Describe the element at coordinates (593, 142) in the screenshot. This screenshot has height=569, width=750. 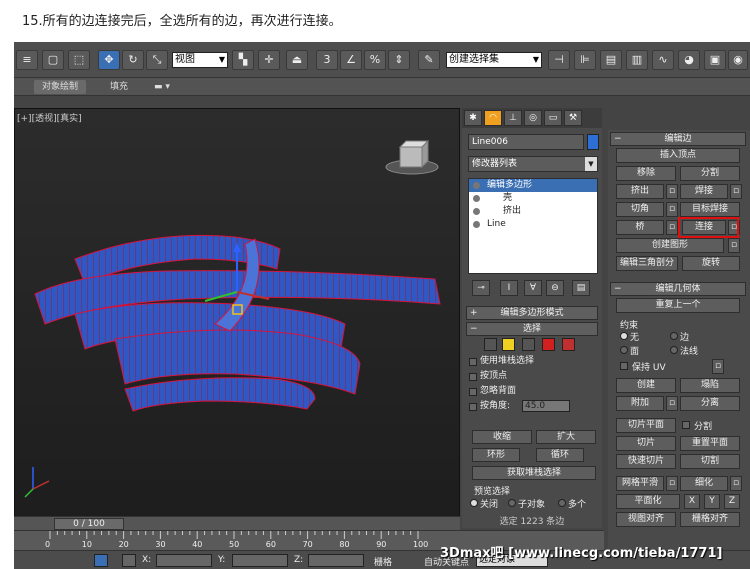
I see `object-color-swatch` at that location.